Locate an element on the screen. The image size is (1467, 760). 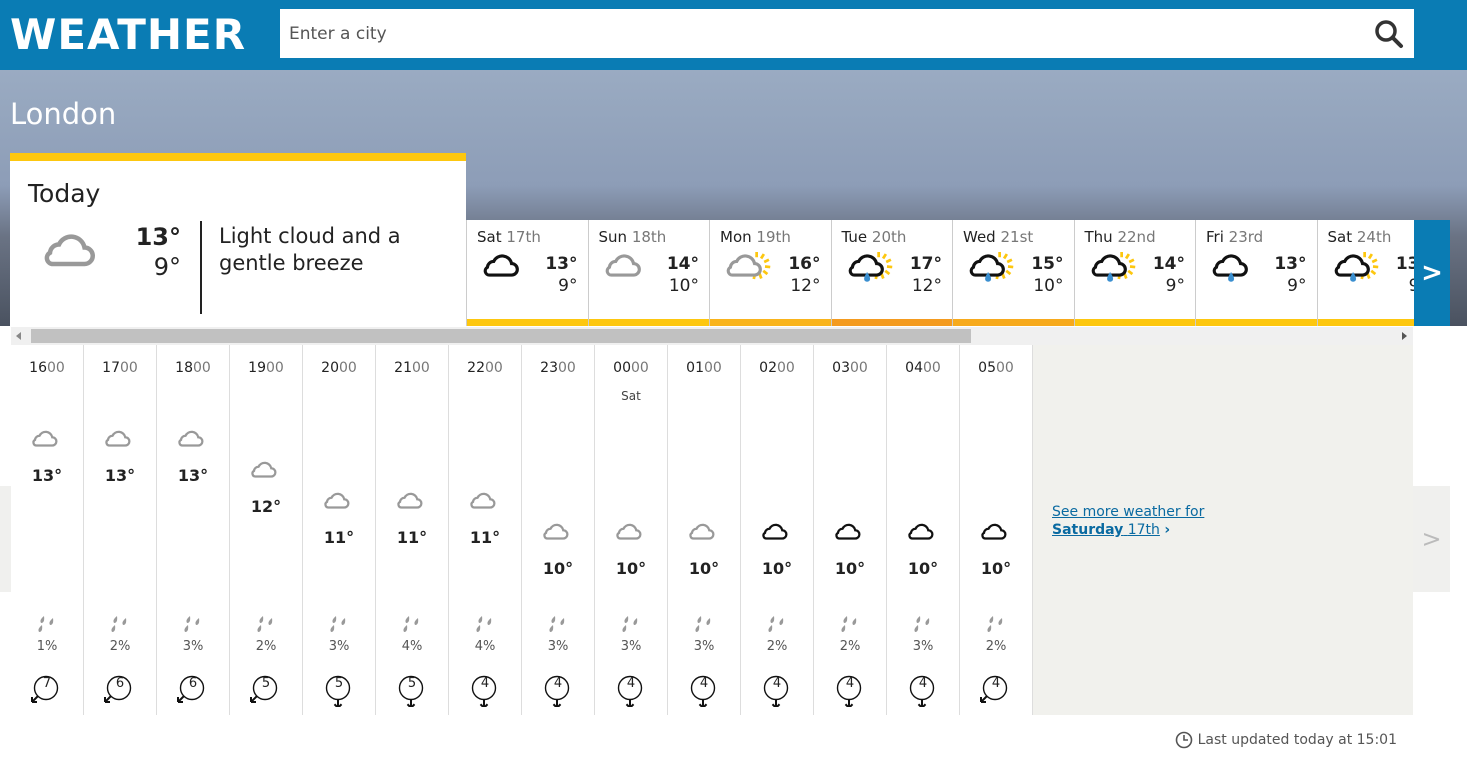
hour-column: 2300 10° 3% 4 is located at coordinates (558, 530).